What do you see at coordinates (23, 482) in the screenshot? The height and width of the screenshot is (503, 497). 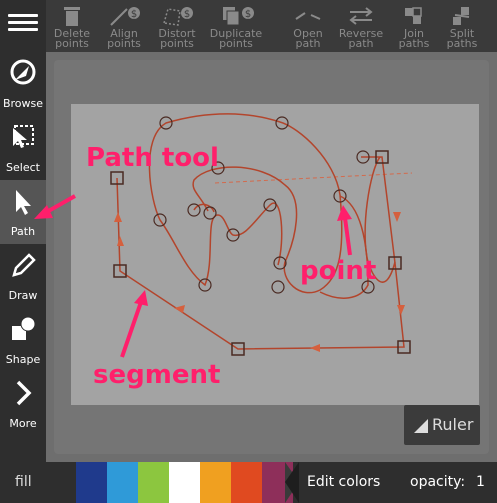 I see `fill-label: fill` at bounding box center [23, 482].